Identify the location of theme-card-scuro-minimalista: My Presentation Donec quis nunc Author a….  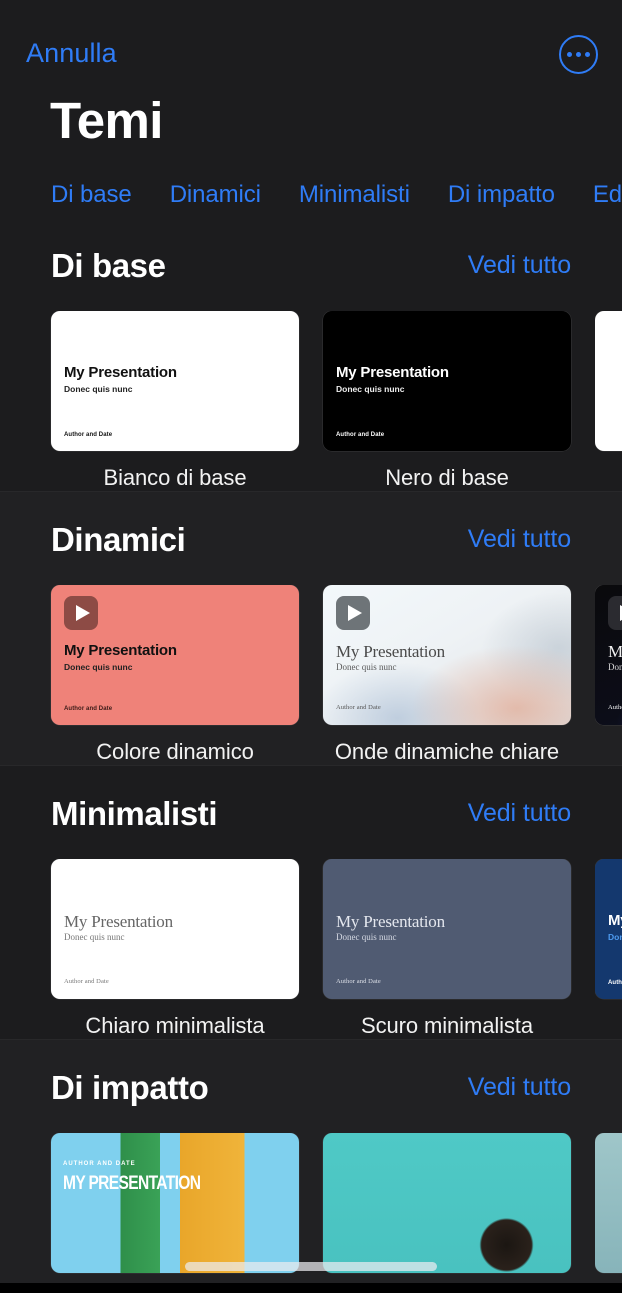
(447, 928).